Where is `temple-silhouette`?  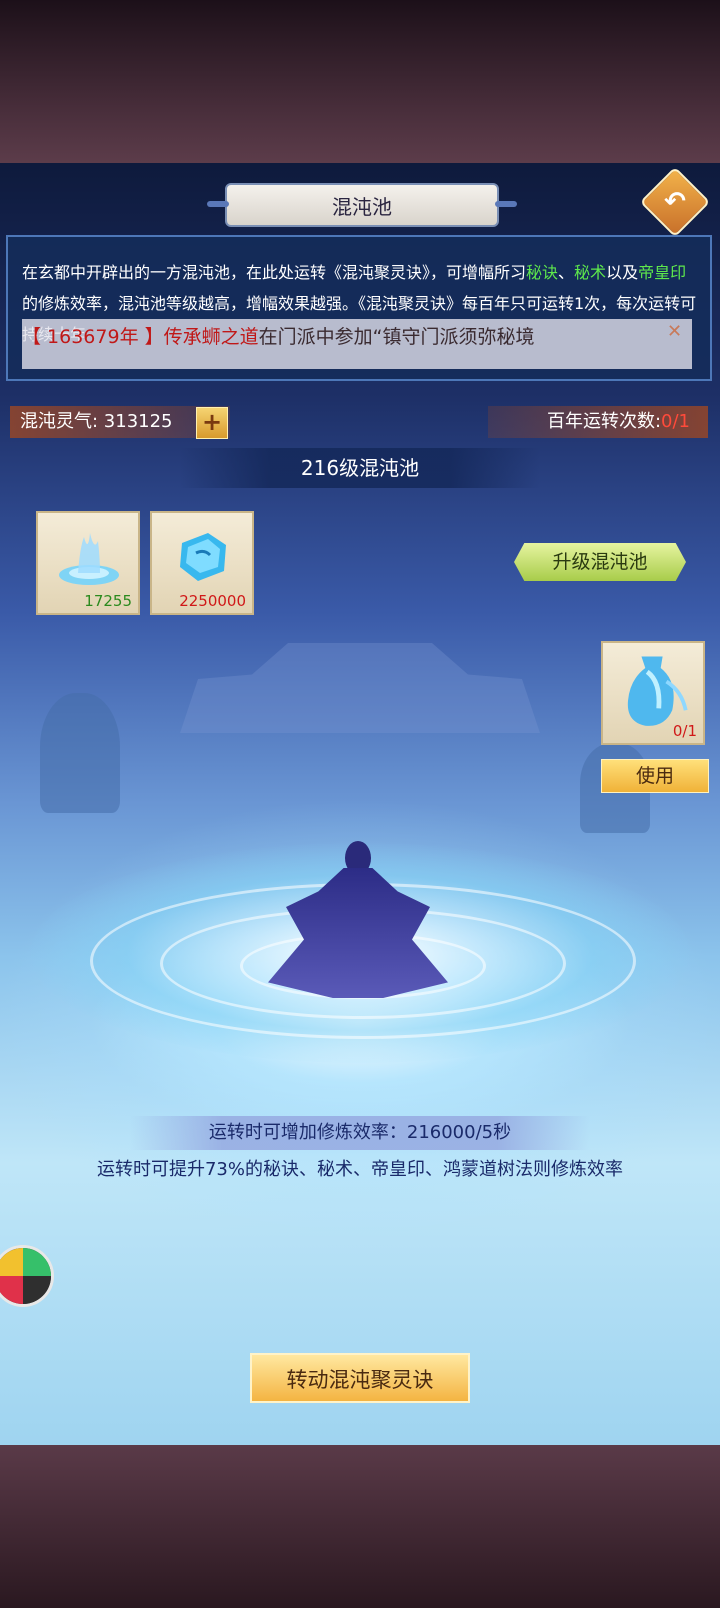
temple-silhouette is located at coordinates (360, 688).